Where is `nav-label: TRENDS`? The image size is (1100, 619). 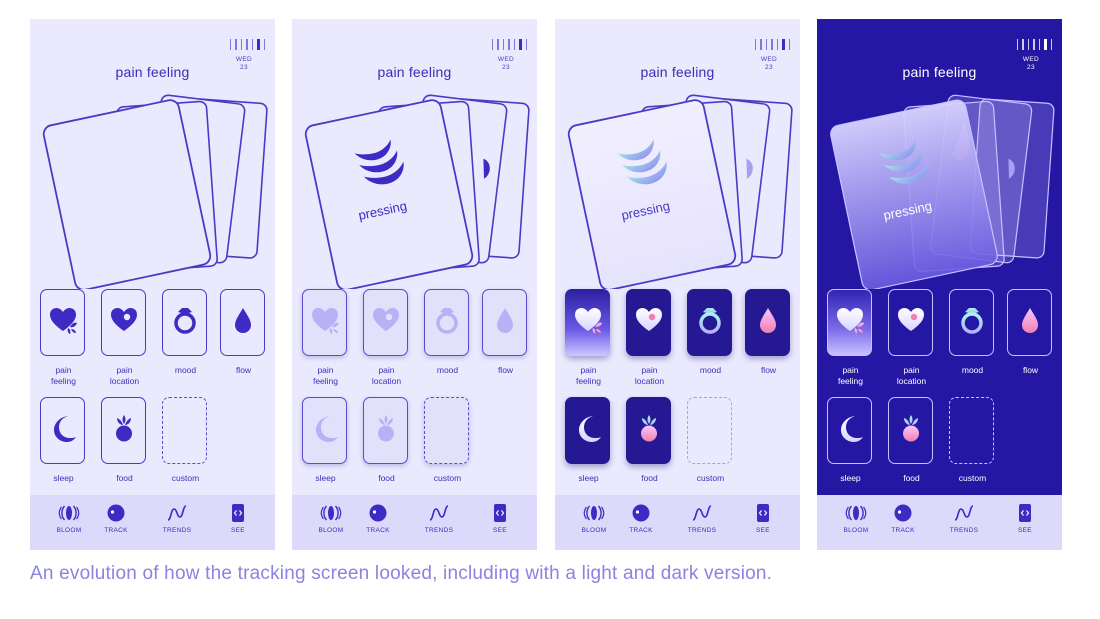 nav-label: TRENDS is located at coordinates (439, 530).